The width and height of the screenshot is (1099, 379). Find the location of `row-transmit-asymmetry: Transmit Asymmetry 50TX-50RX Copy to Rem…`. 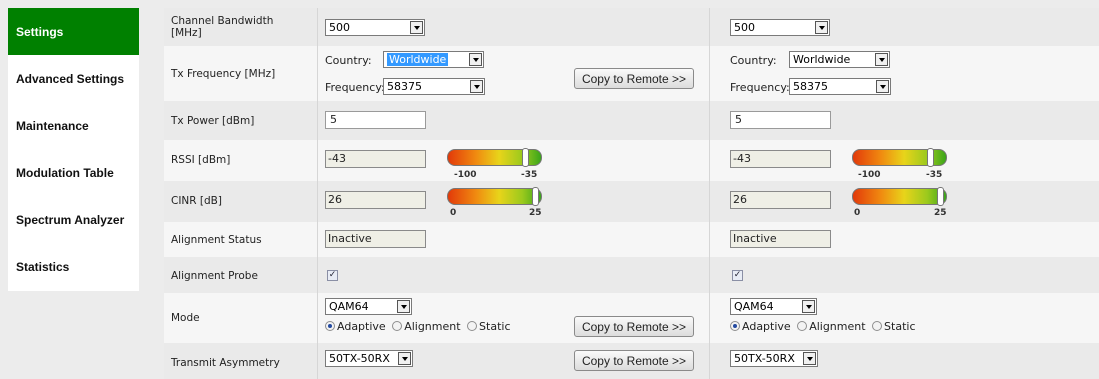

row-transmit-asymmetry: Transmit Asymmetry 50TX-50RX Copy to Rem… is located at coordinates (631, 361).